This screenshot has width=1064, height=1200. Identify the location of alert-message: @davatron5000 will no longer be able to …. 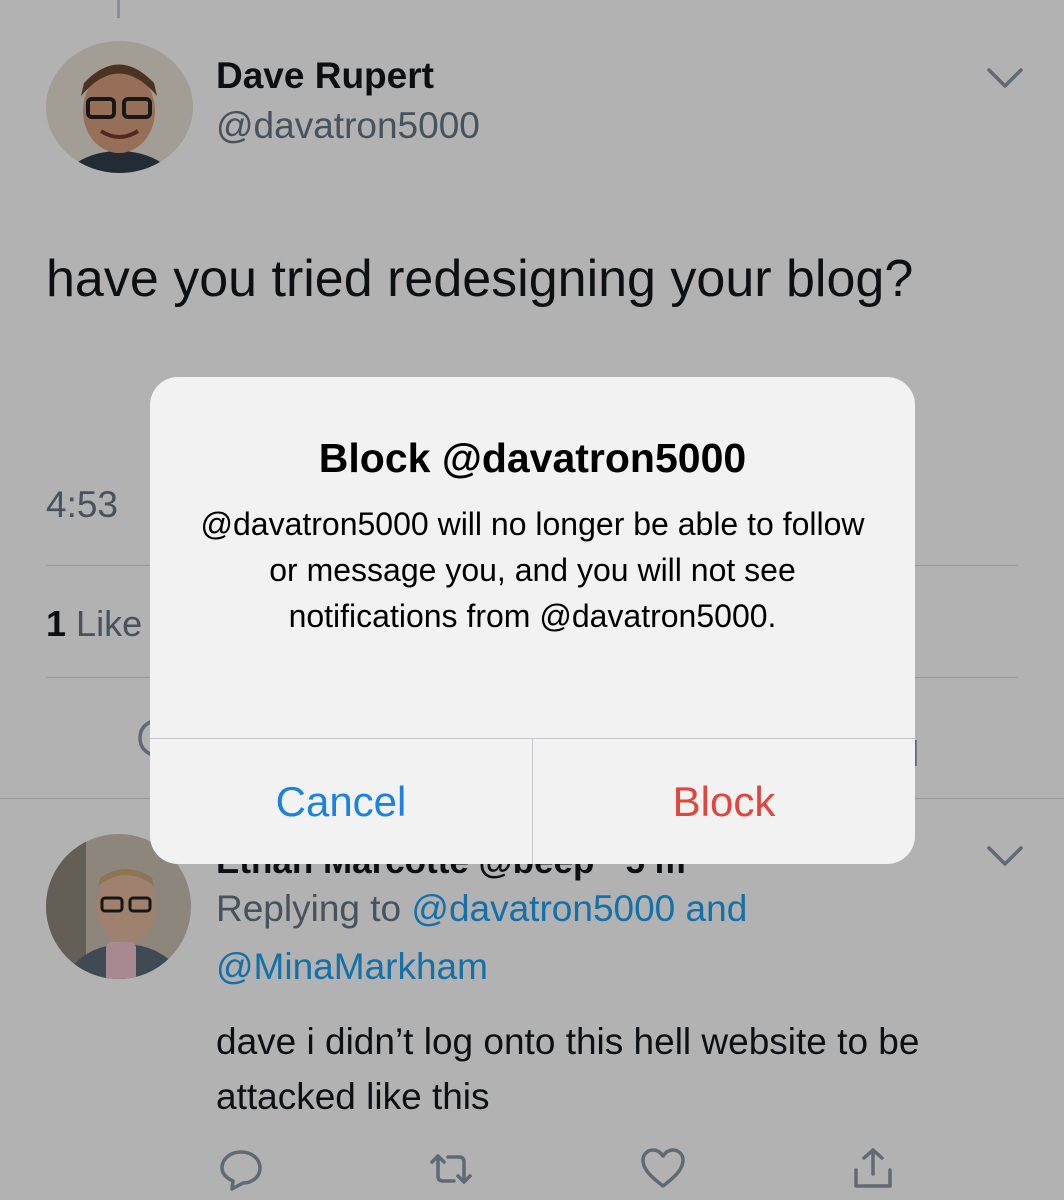
(532, 570).